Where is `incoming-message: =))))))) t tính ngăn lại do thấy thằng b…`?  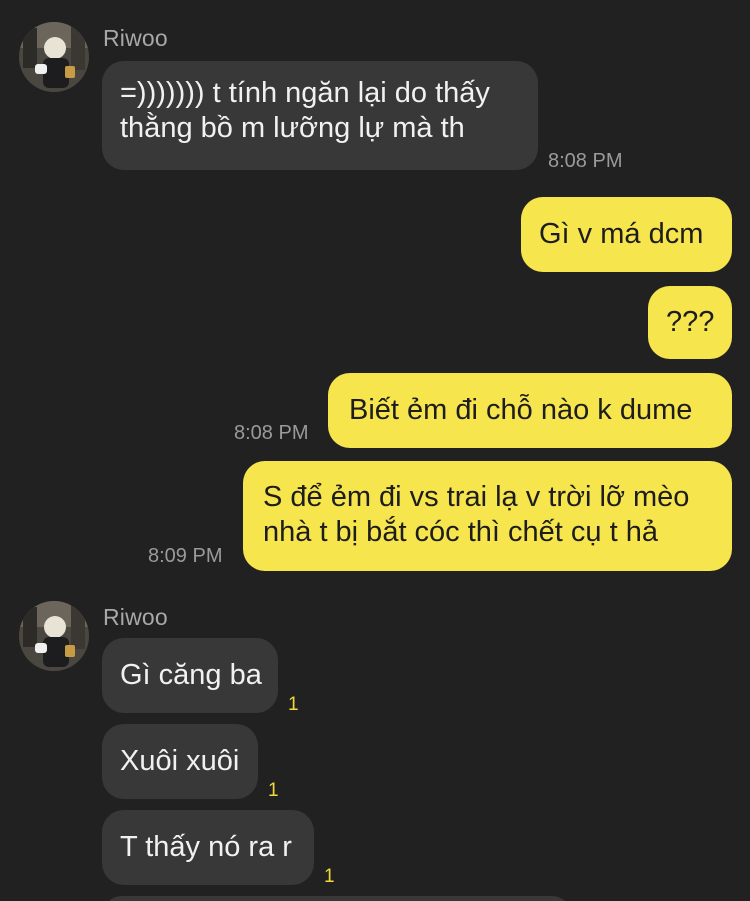 incoming-message: =))))))) t tính ngăn lại do thấy thằng b… is located at coordinates (320, 115).